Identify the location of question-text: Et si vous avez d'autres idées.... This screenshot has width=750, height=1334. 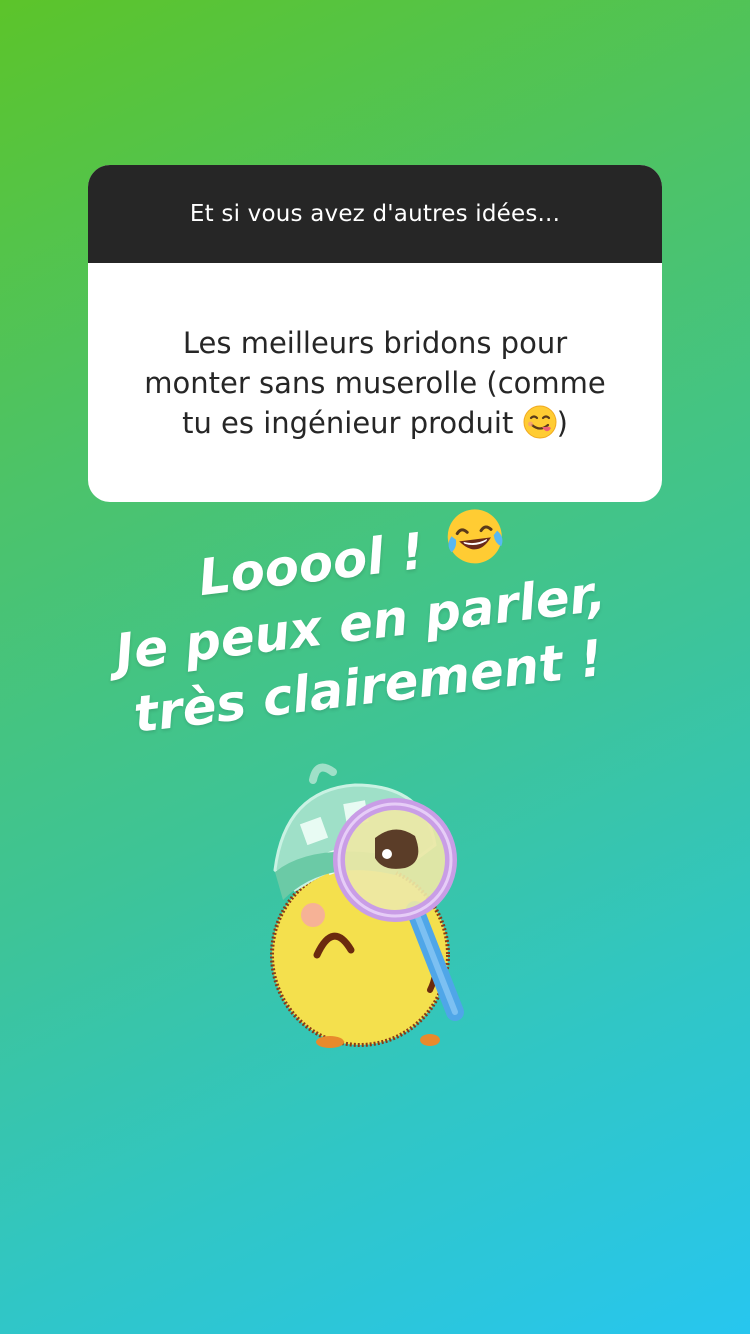
(375, 214).